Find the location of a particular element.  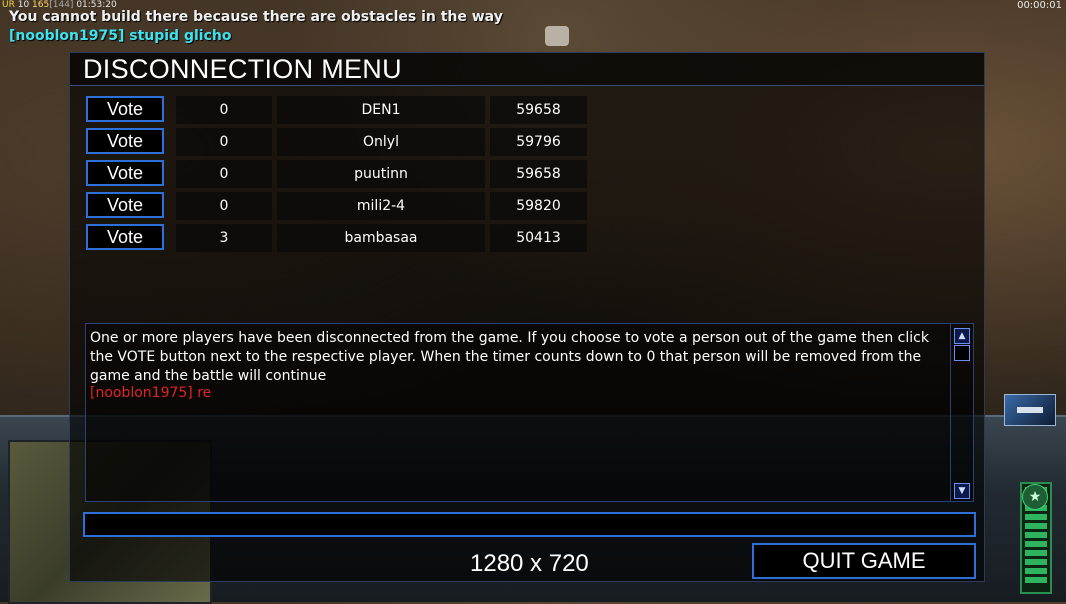

resolution-label: 1280 x 720 is located at coordinates (529, 563).